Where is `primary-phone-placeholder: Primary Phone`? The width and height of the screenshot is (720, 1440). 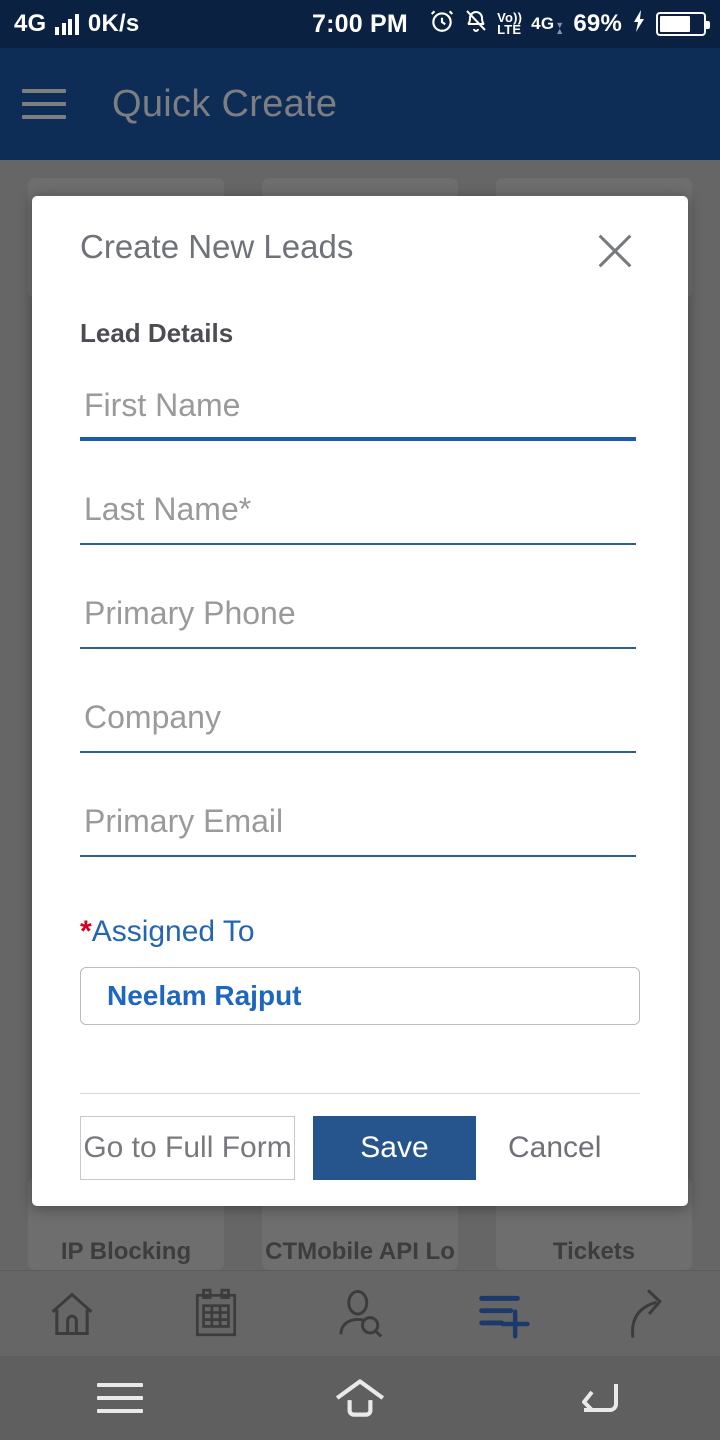 primary-phone-placeholder: Primary Phone is located at coordinates (190, 613).